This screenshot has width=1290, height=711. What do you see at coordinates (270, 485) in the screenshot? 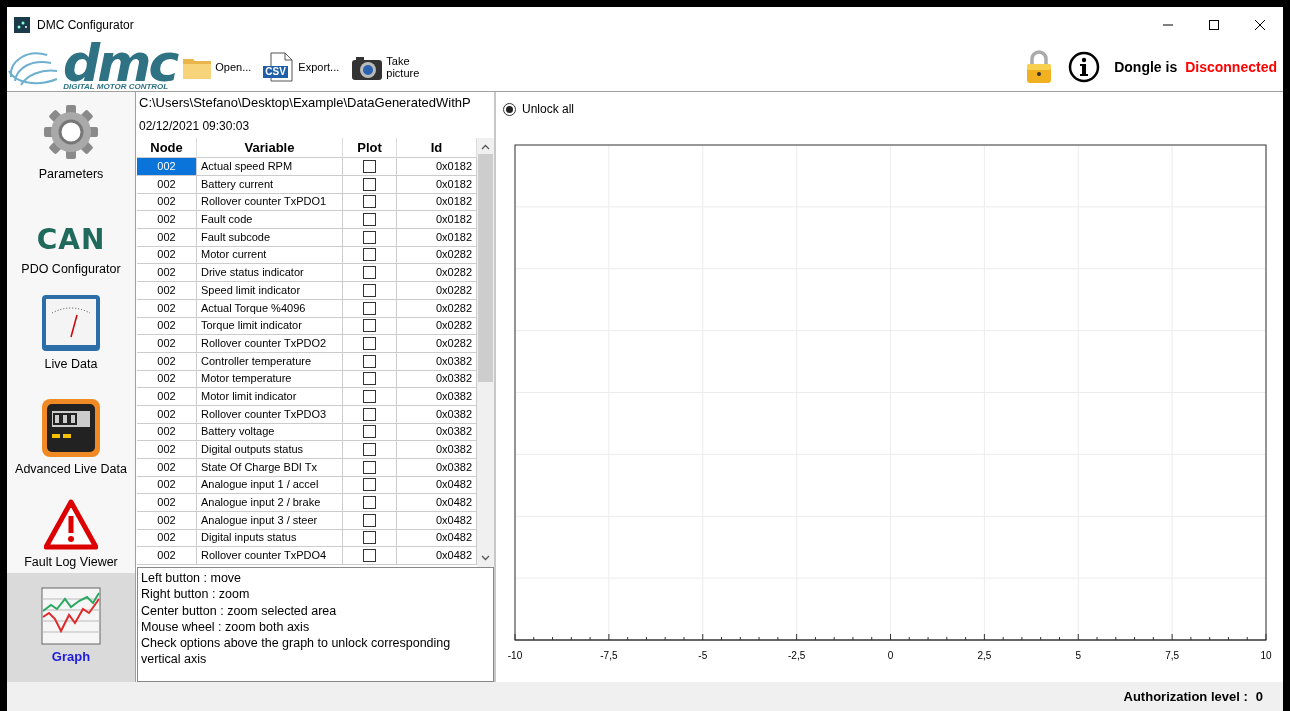
I see `table-cell: Analogue input 1 / accel` at bounding box center [270, 485].